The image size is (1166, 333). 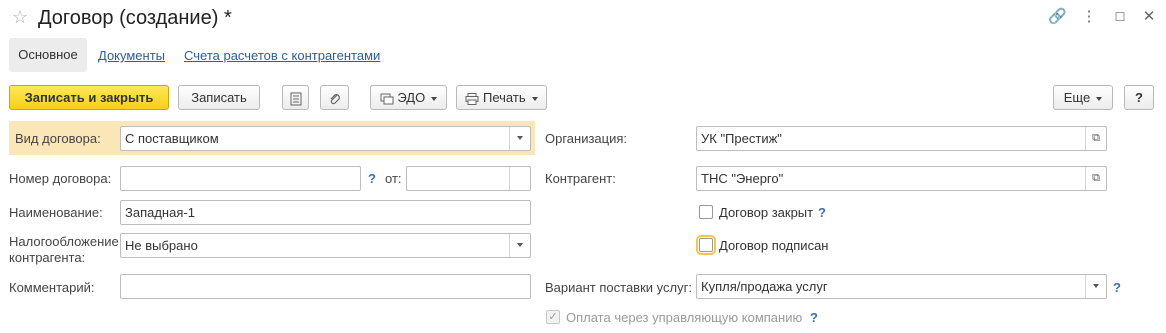 I want to click on document-journal-button, so click(x=295, y=97).